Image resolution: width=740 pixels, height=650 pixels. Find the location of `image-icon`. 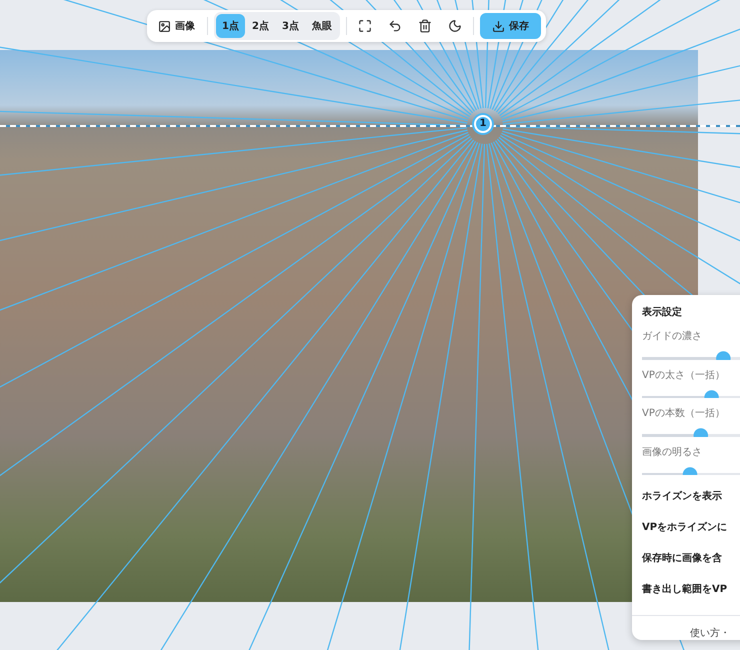

image-icon is located at coordinates (164, 26).